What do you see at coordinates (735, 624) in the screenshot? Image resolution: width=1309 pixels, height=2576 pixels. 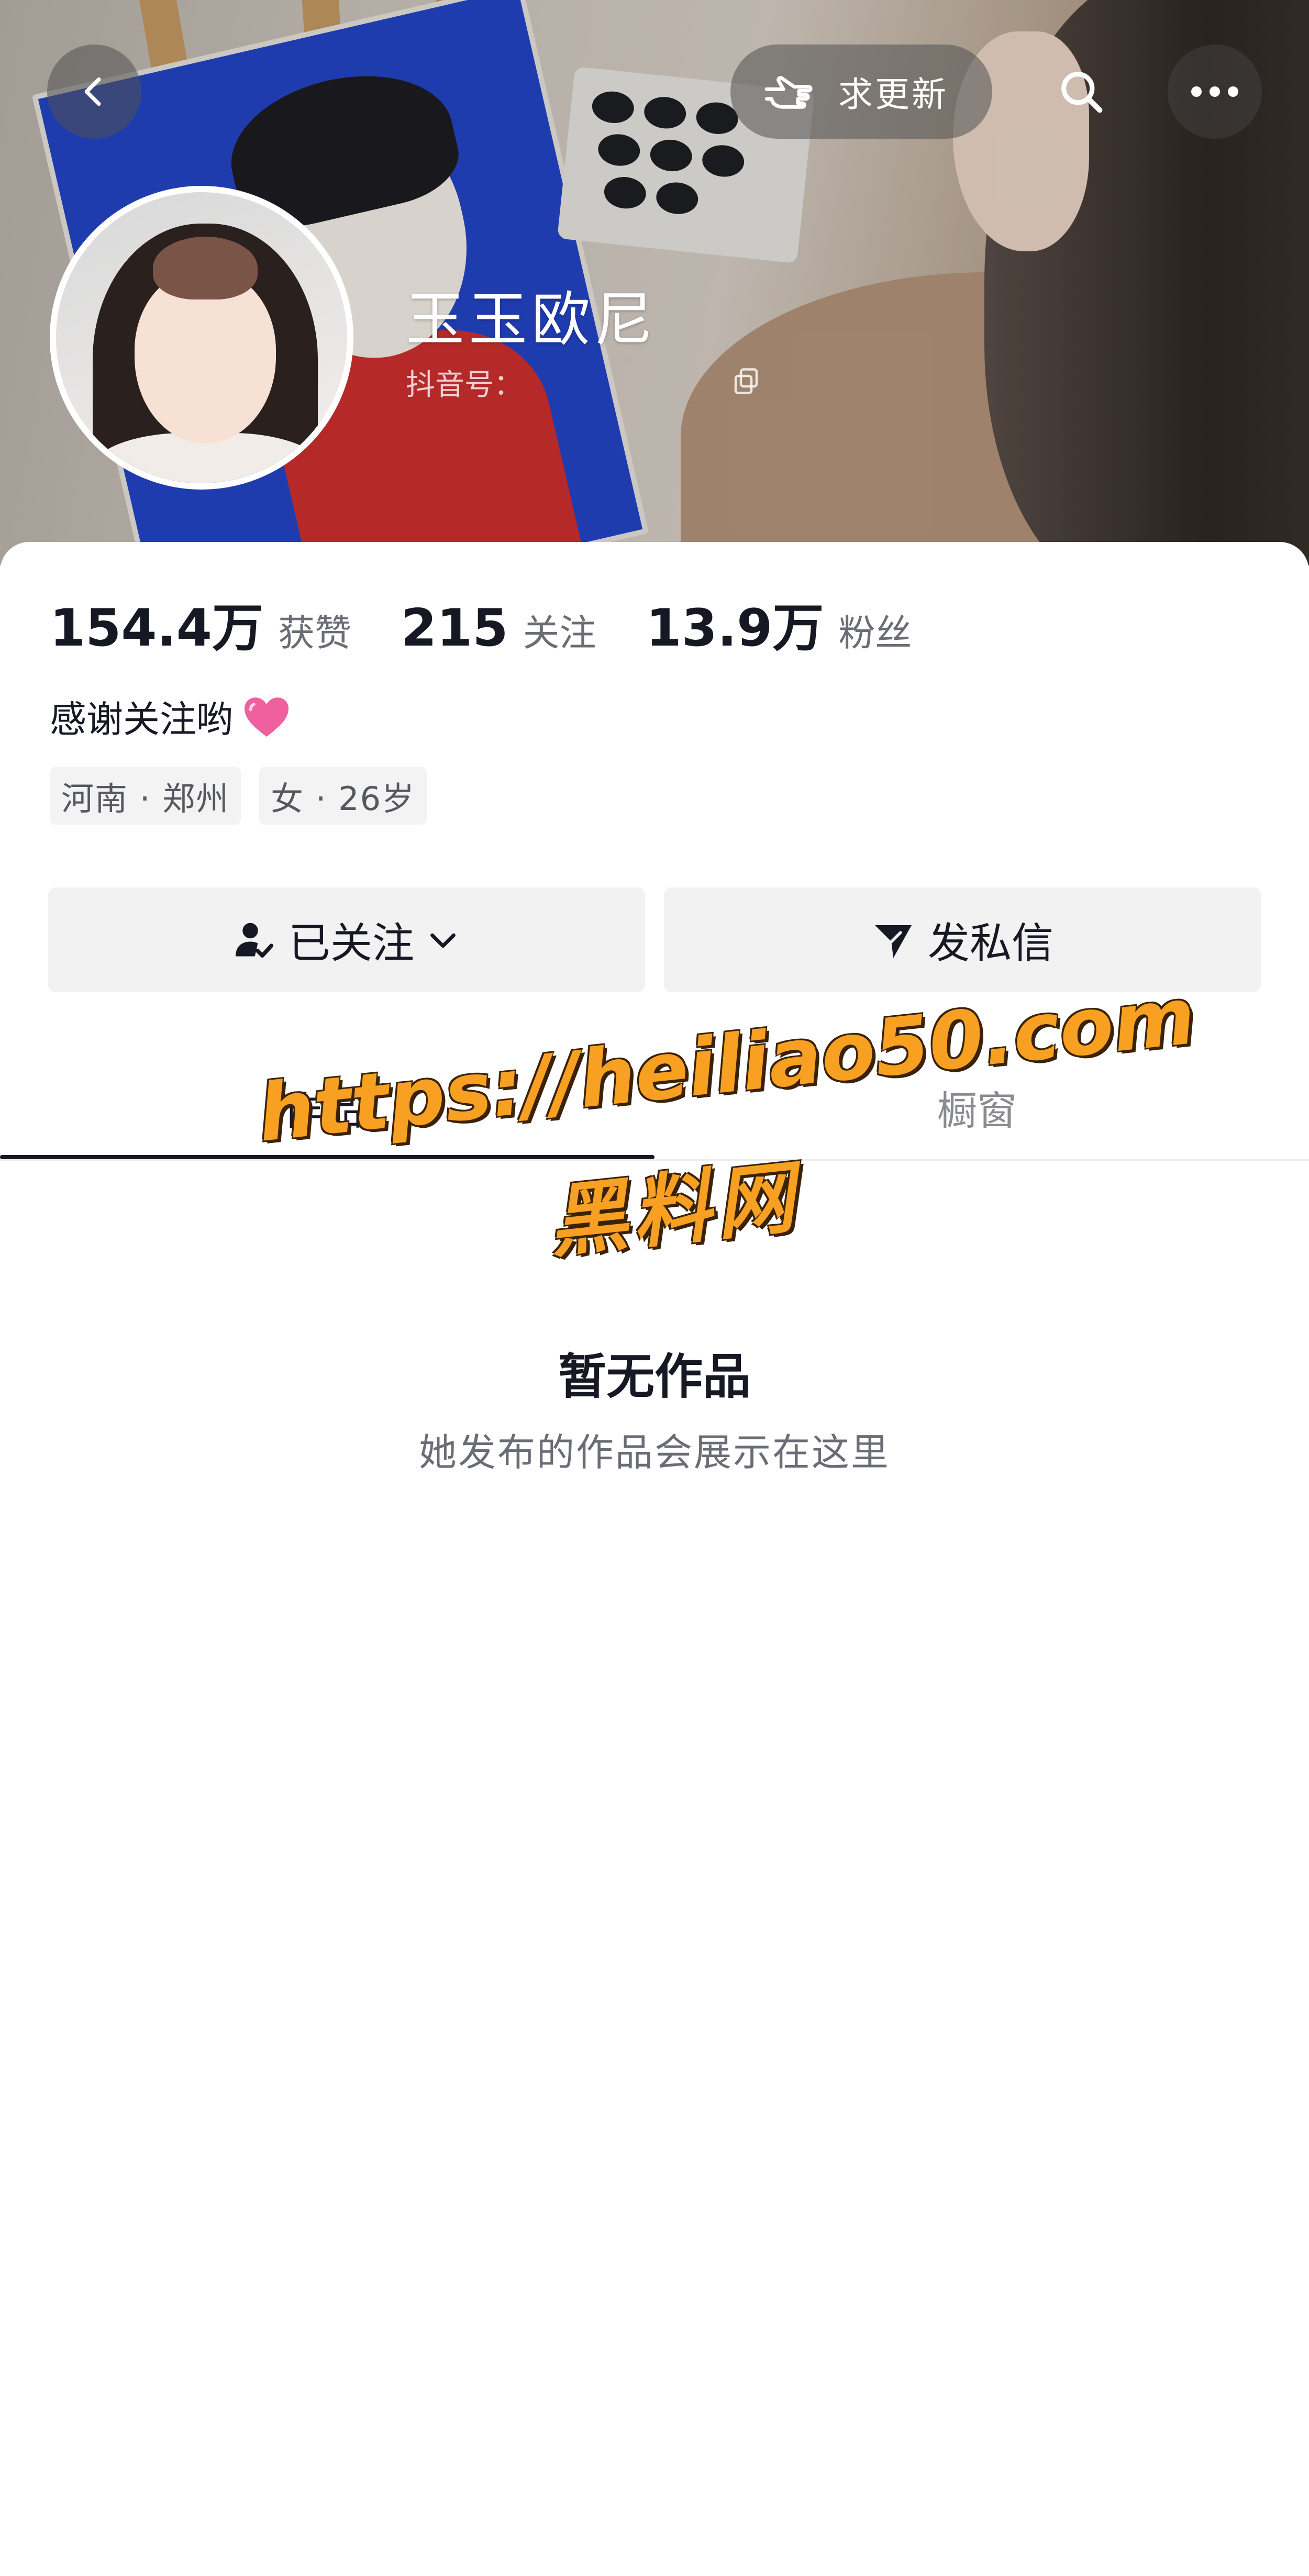 I see `followers-count: 13.9万` at bounding box center [735, 624].